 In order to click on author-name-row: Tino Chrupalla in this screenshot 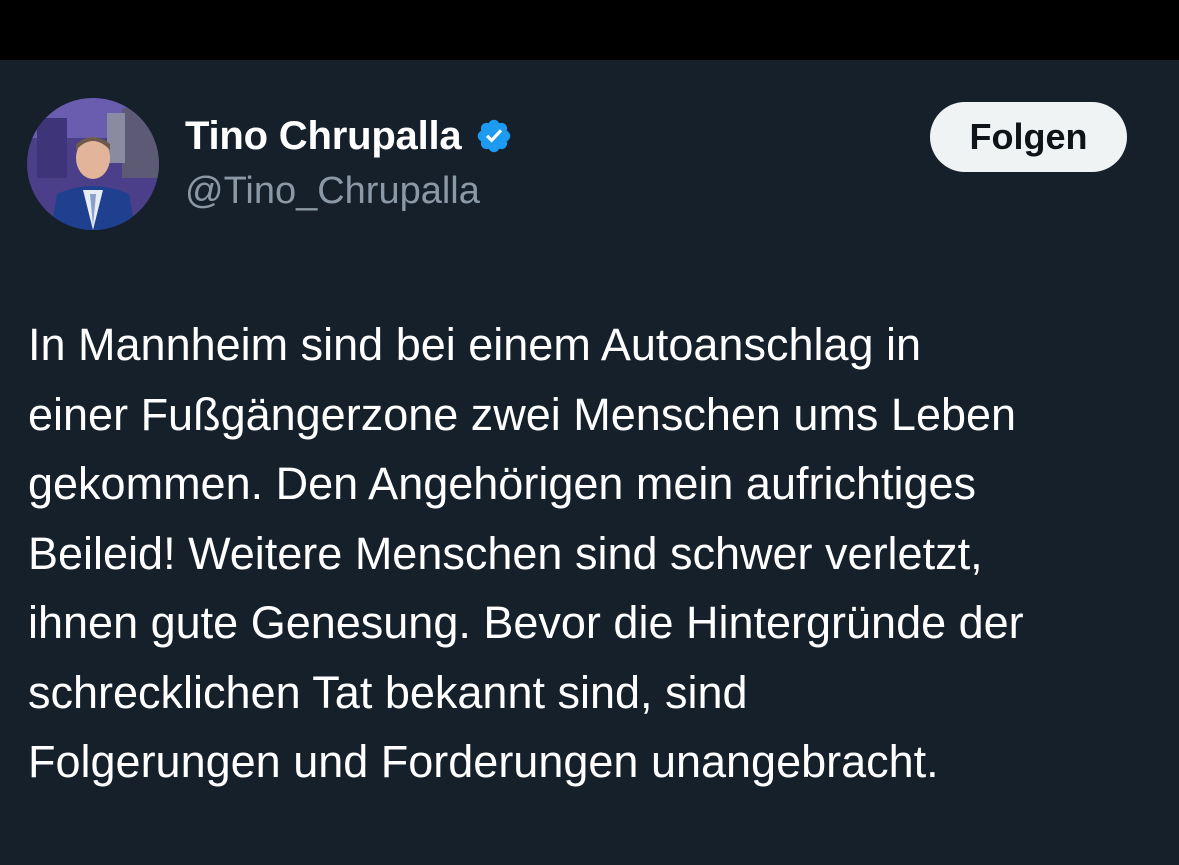, I will do `click(349, 136)`.